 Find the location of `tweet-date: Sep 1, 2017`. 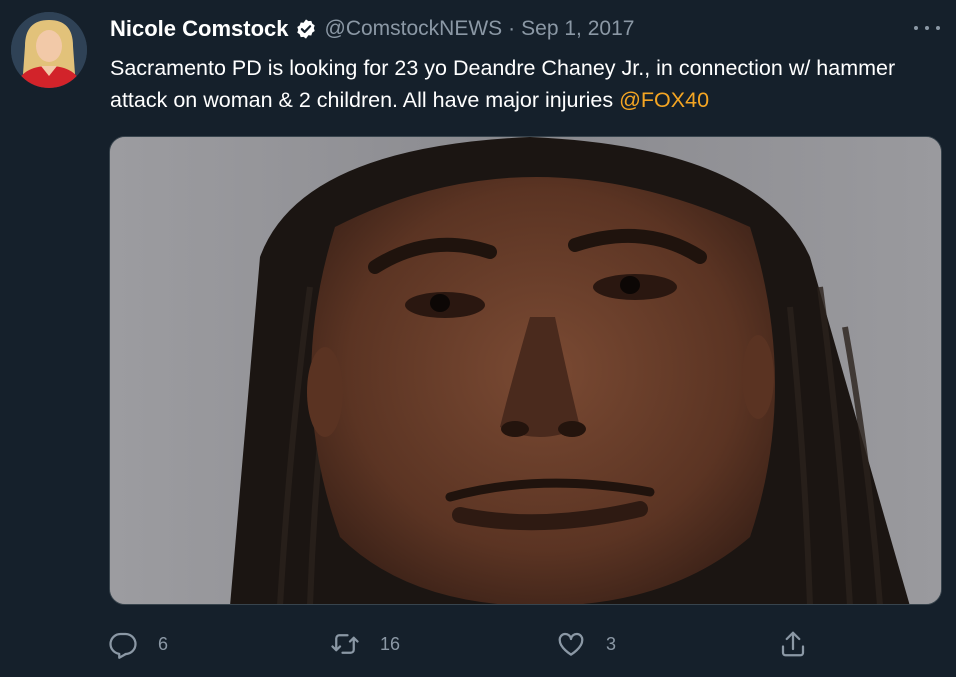

tweet-date: Sep 1, 2017 is located at coordinates (577, 29).